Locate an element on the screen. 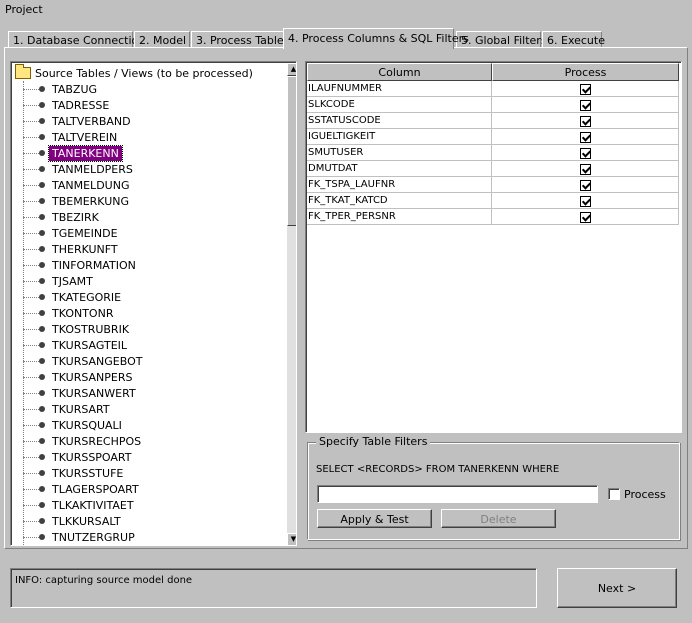  tree-item: TKOSTRUBRIK is located at coordinates (77, 329).